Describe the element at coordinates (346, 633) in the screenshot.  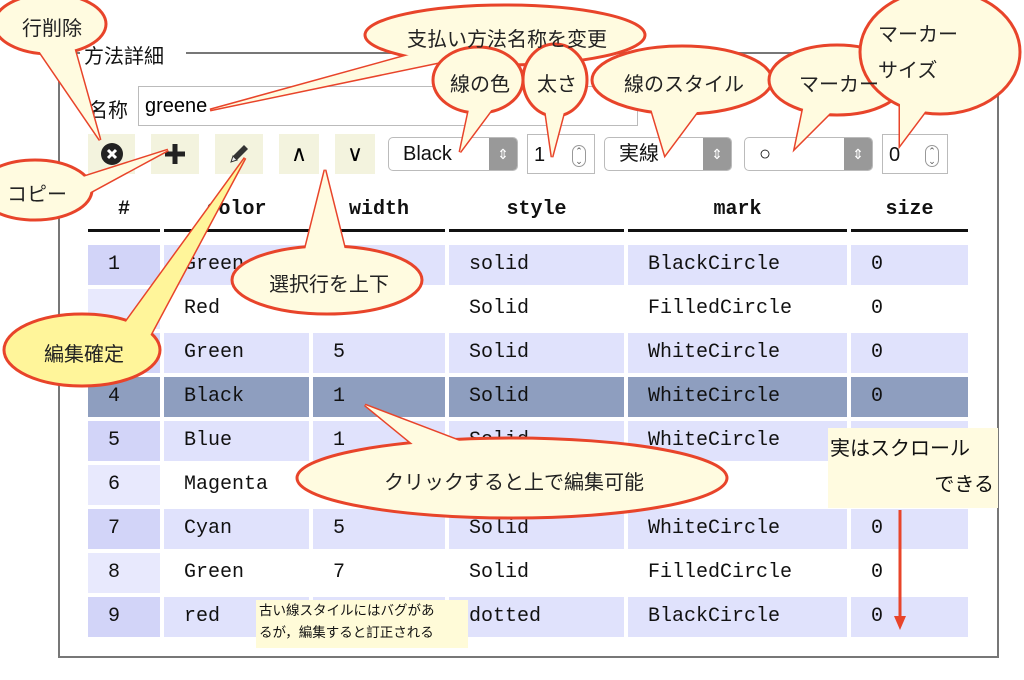
I see `old-style-note-line2: るが，編集すると訂正される` at that location.